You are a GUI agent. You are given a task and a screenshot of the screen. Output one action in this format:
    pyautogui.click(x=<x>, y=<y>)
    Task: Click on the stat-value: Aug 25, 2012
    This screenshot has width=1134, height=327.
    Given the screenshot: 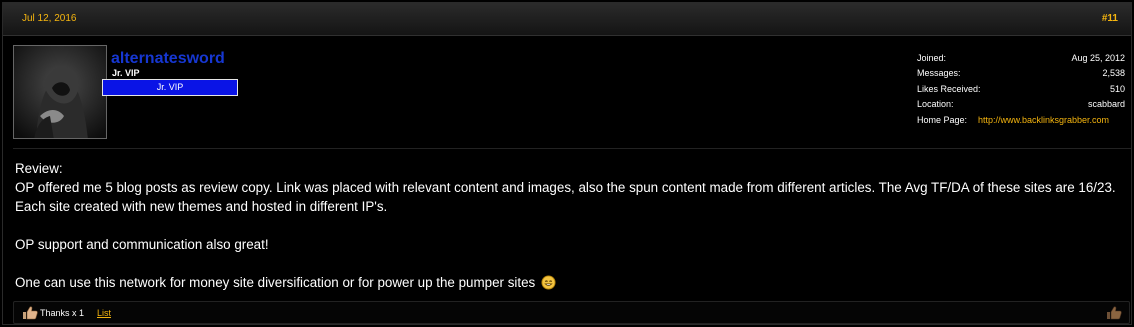 What is the action you would take?
    pyautogui.click(x=1098, y=58)
    